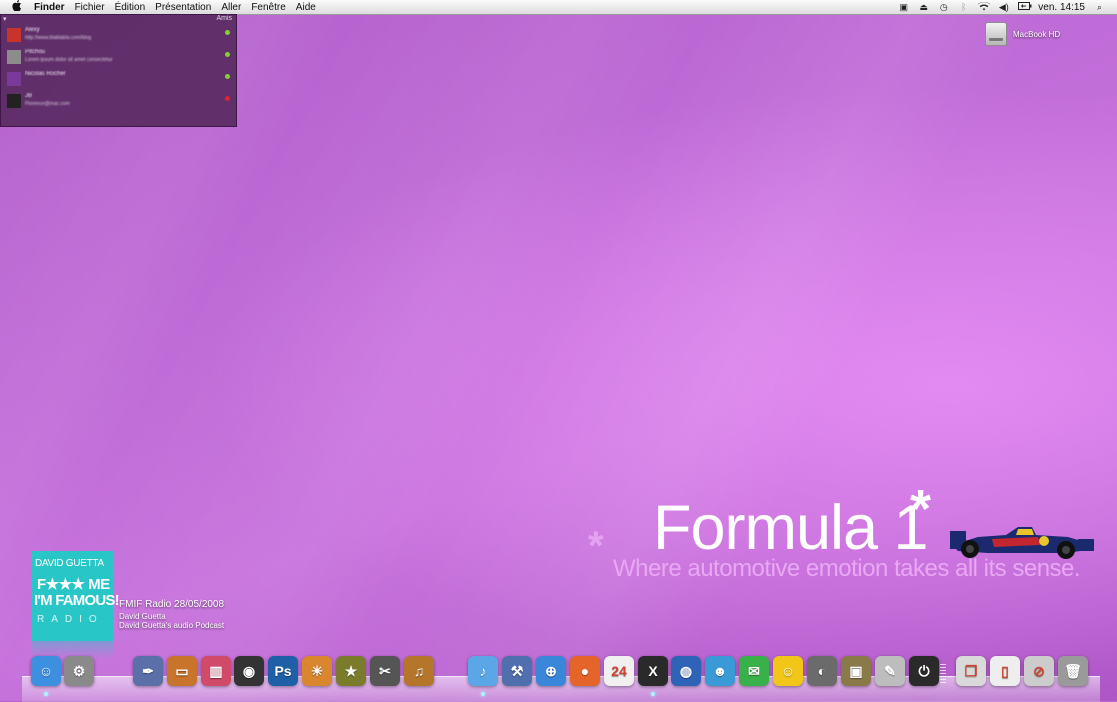 This screenshot has width=1117, height=702. What do you see at coordinates (943, 7) in the screenshot?
I see `time-machine-icon: ◷` at bounding box center [943, 7].